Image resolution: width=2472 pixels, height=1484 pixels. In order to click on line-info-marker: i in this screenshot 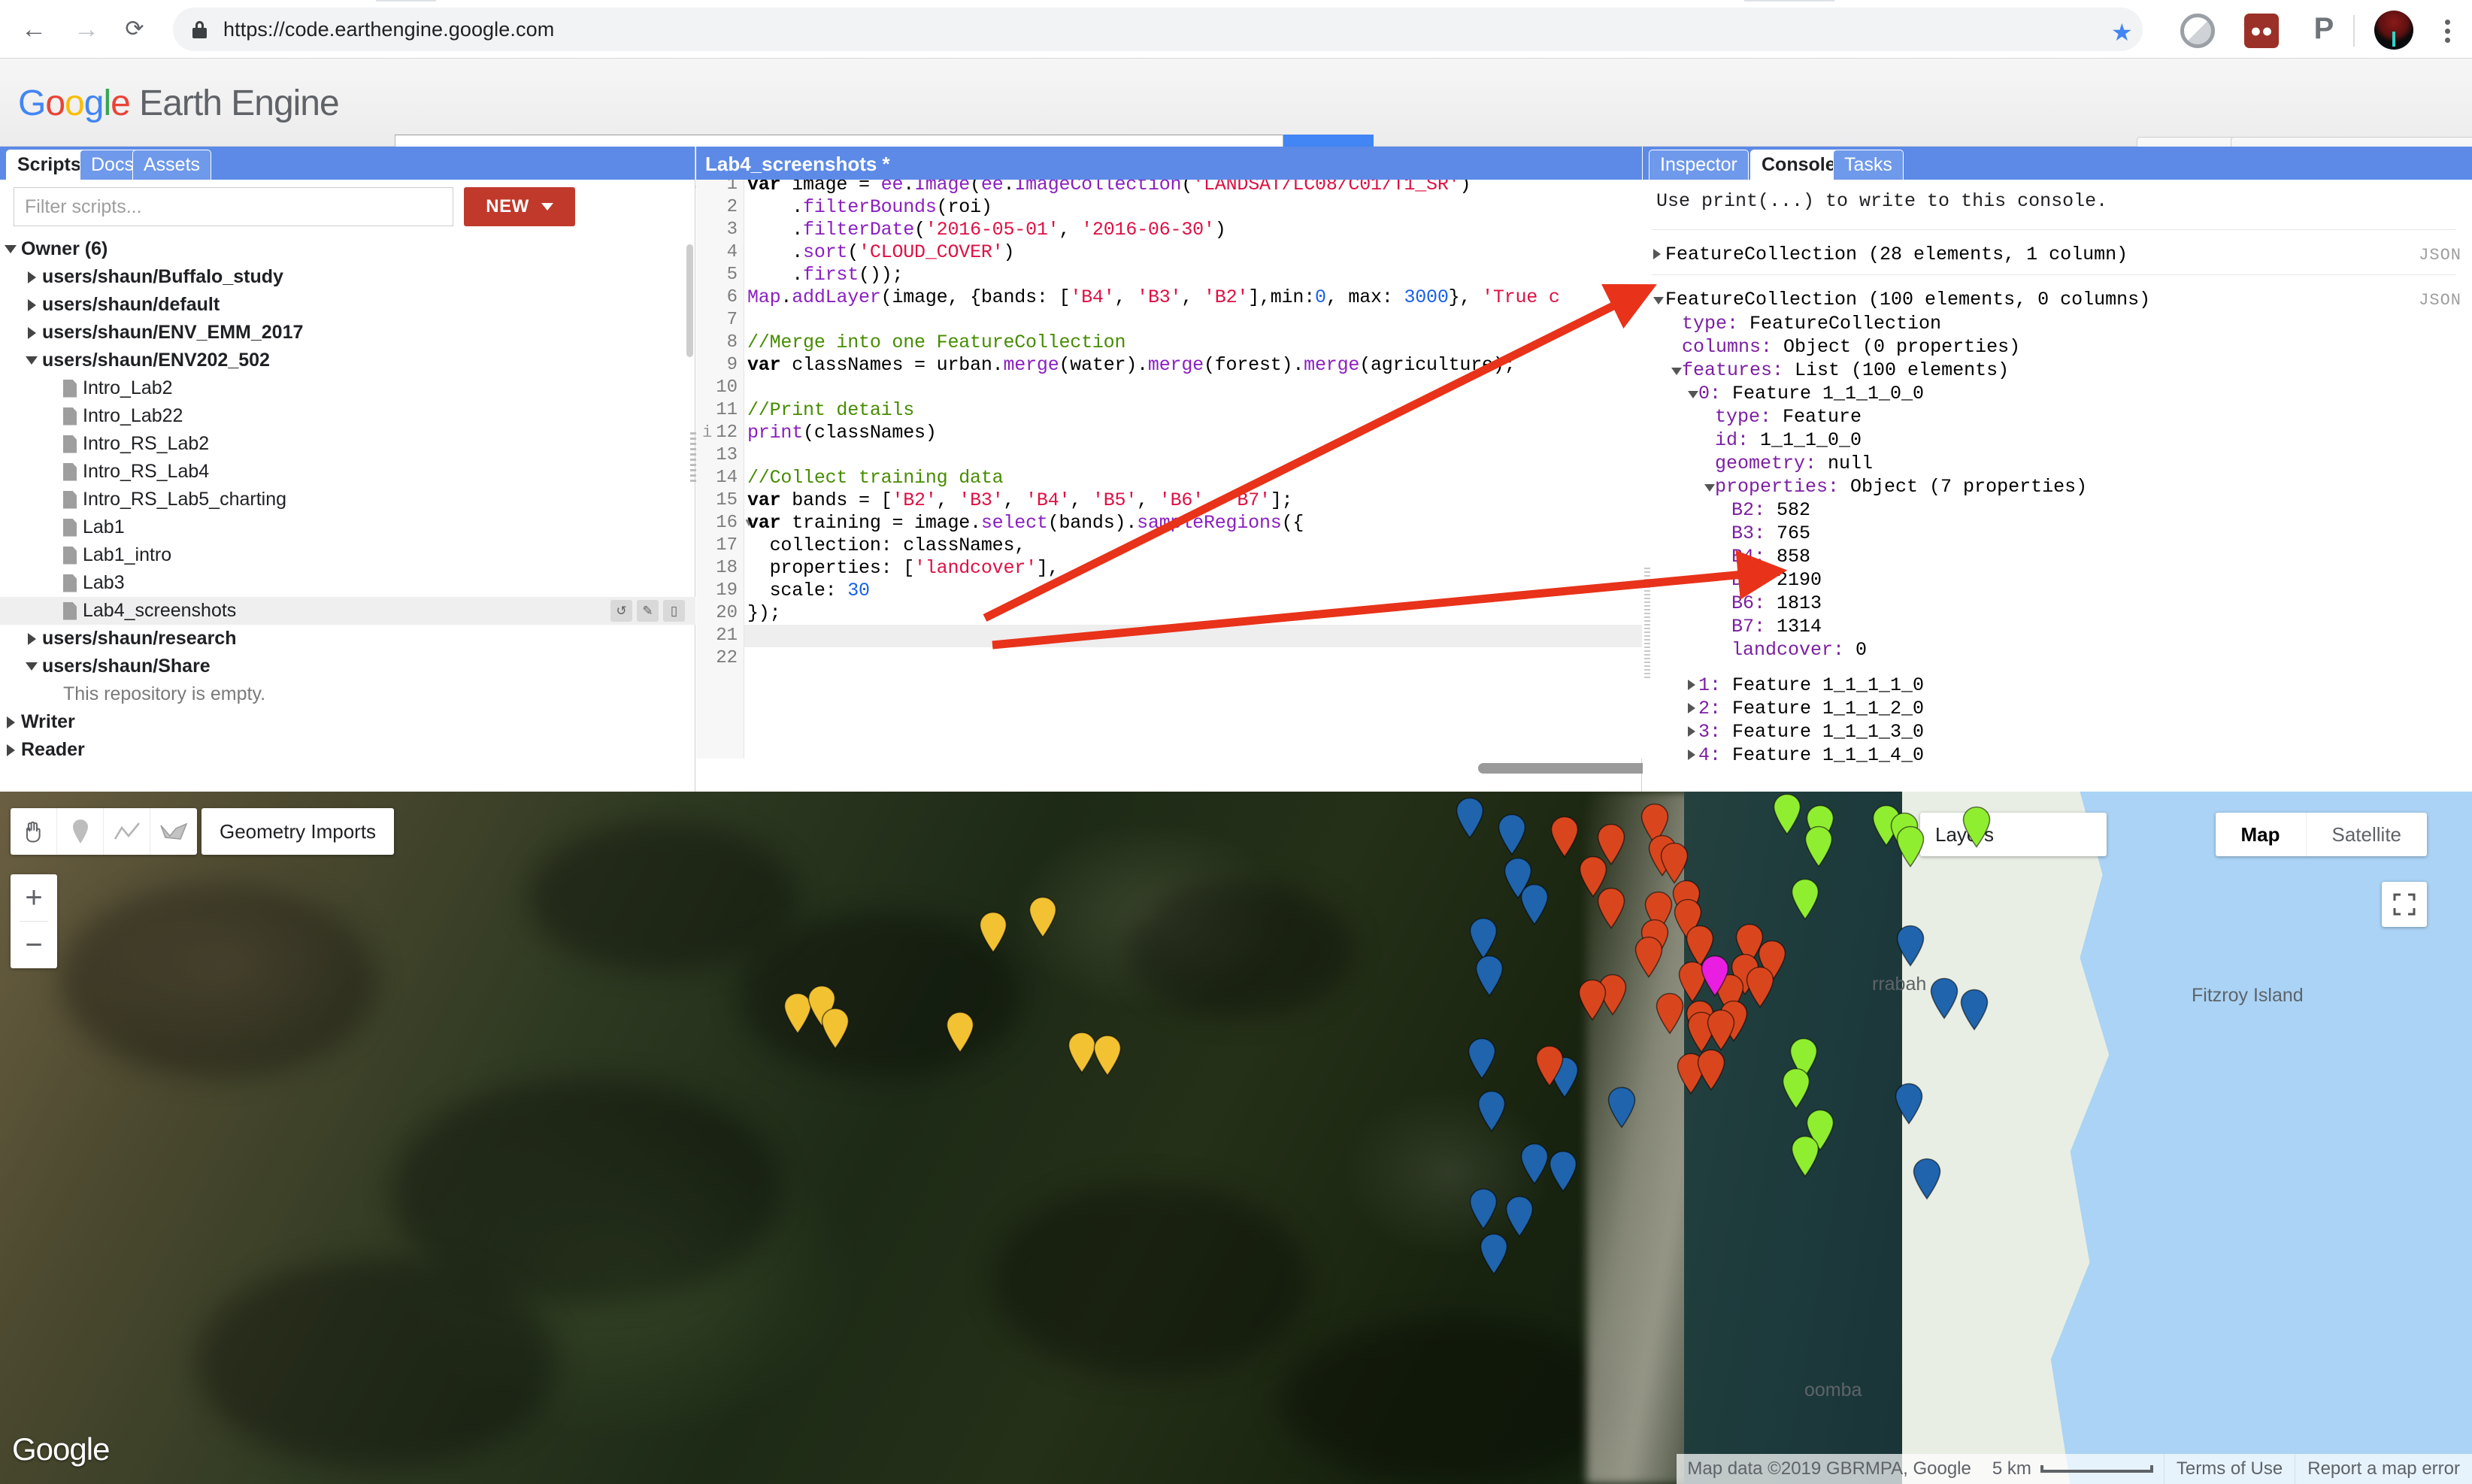, I will do `click(707, 433)`.